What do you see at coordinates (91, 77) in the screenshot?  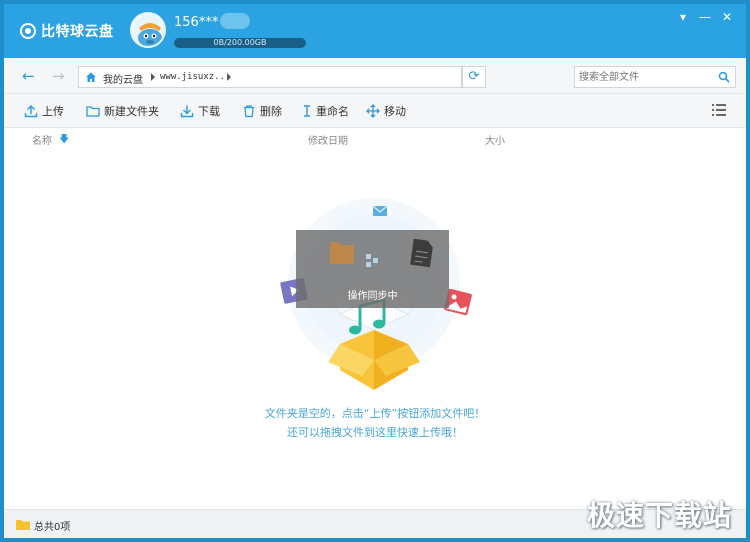 I see `home-icon` at bounding box center [91, 77].